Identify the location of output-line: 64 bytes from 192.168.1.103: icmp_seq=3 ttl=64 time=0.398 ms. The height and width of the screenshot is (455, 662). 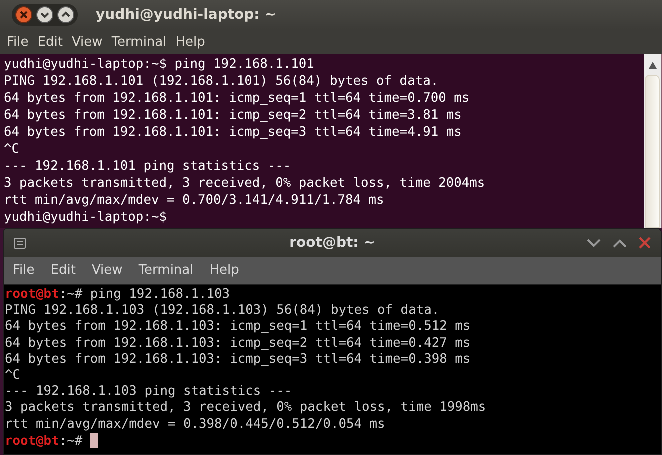
(238, 360).